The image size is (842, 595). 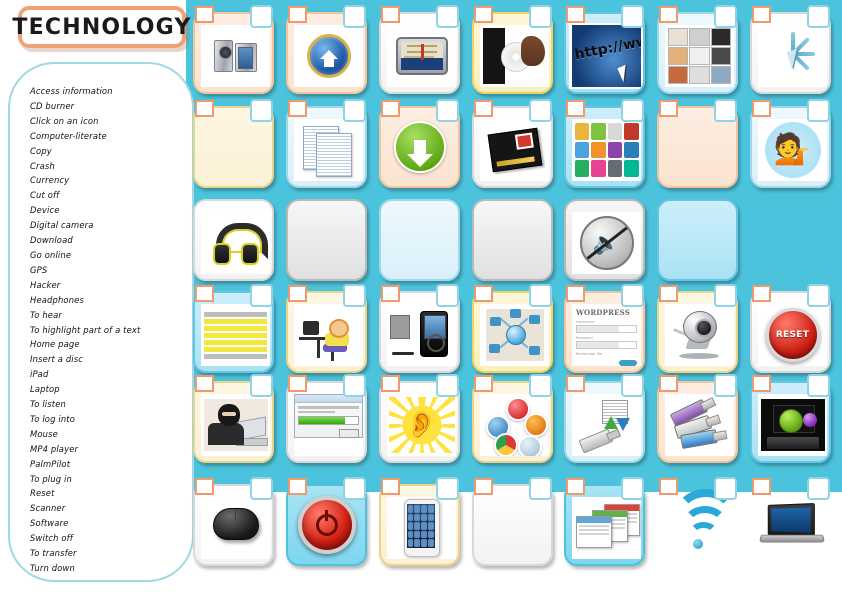 What do you see at coordinates (51, 240) in the screenshot?
I see `word-bank-item: Download` at bounding box center [51, 240].